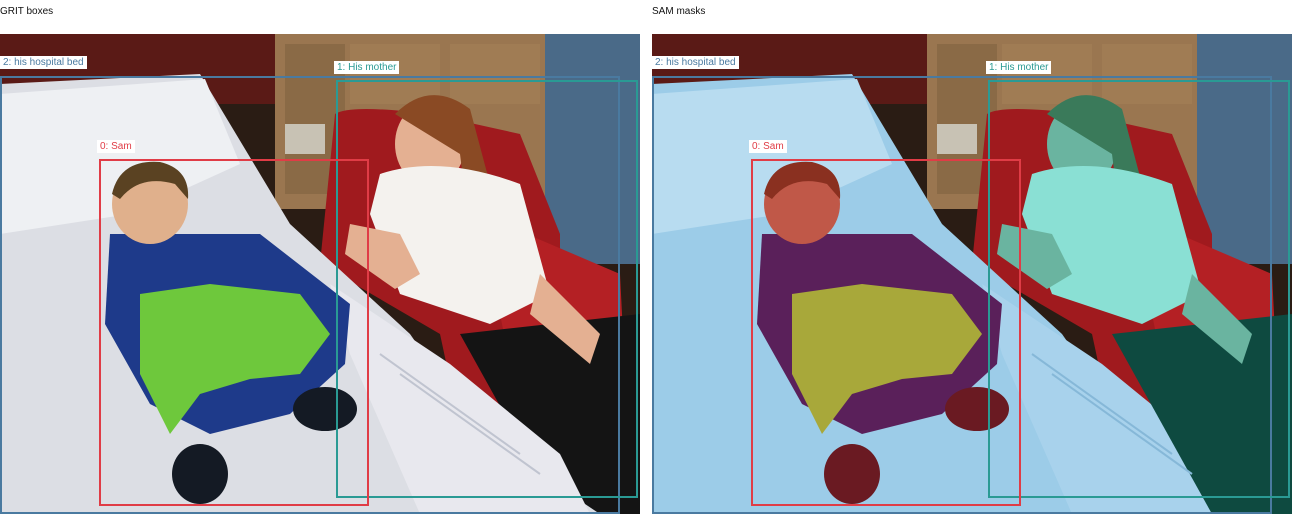 Image resolution: width=1292 pixels, height=514 pixels. Describe the element at coordinates (679, 11) in the screenshot. I see `panel-title-sam: SAM masks` at that location.